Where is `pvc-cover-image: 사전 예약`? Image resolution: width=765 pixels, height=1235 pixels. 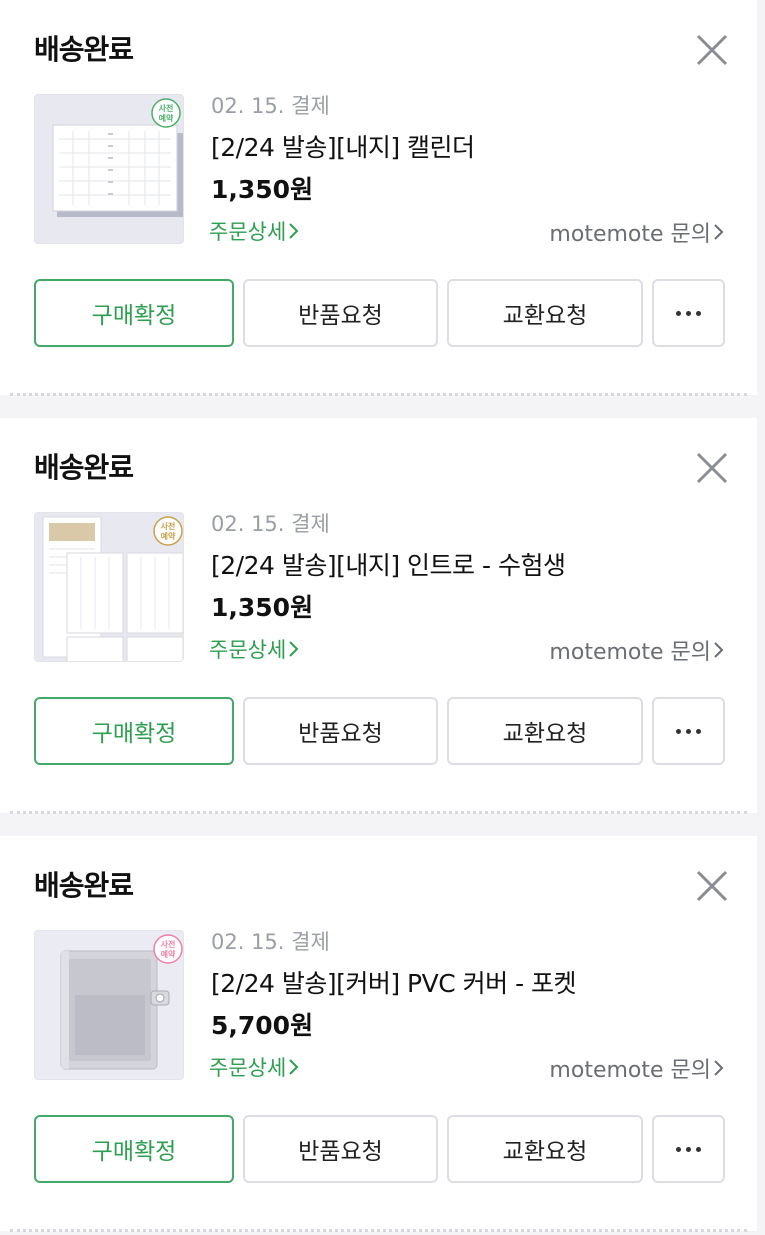
pvc-cover-image: 사전 예약 is located at coordinates (109, 1005).